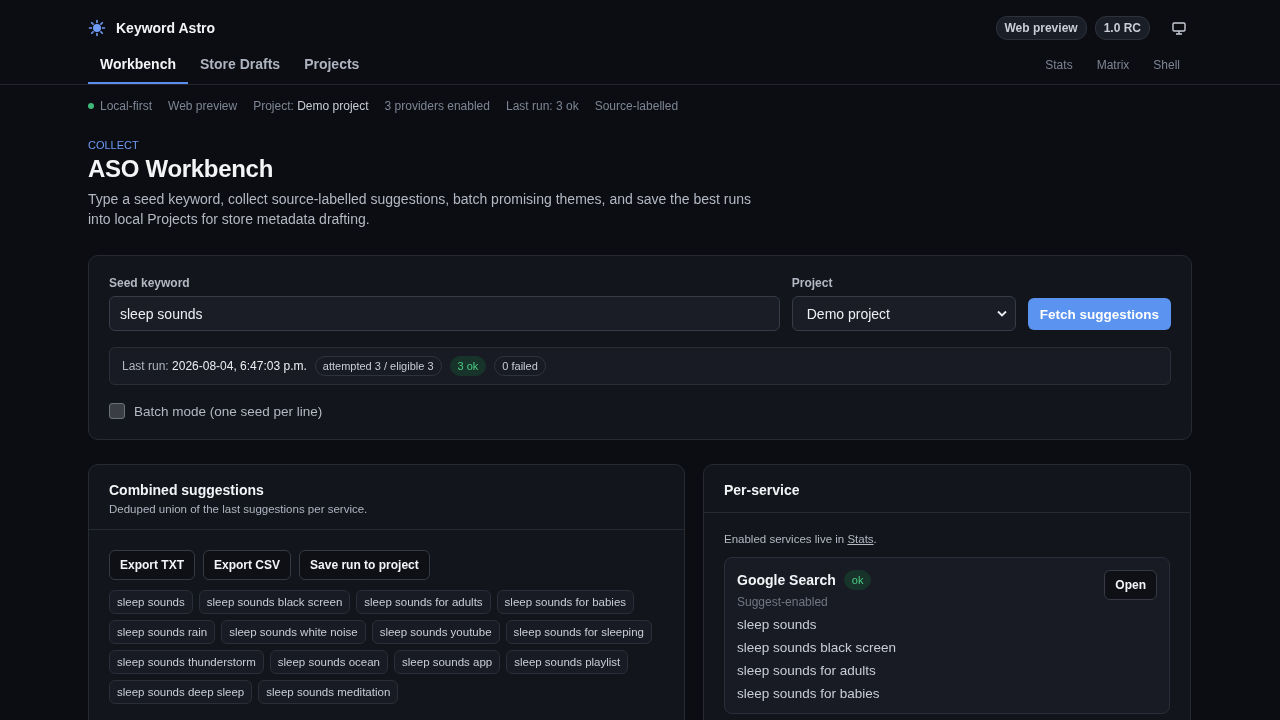 The image size is (1280, 720). I want to click on suggestion-item: sleep sounds for babies, so click(809, 693).